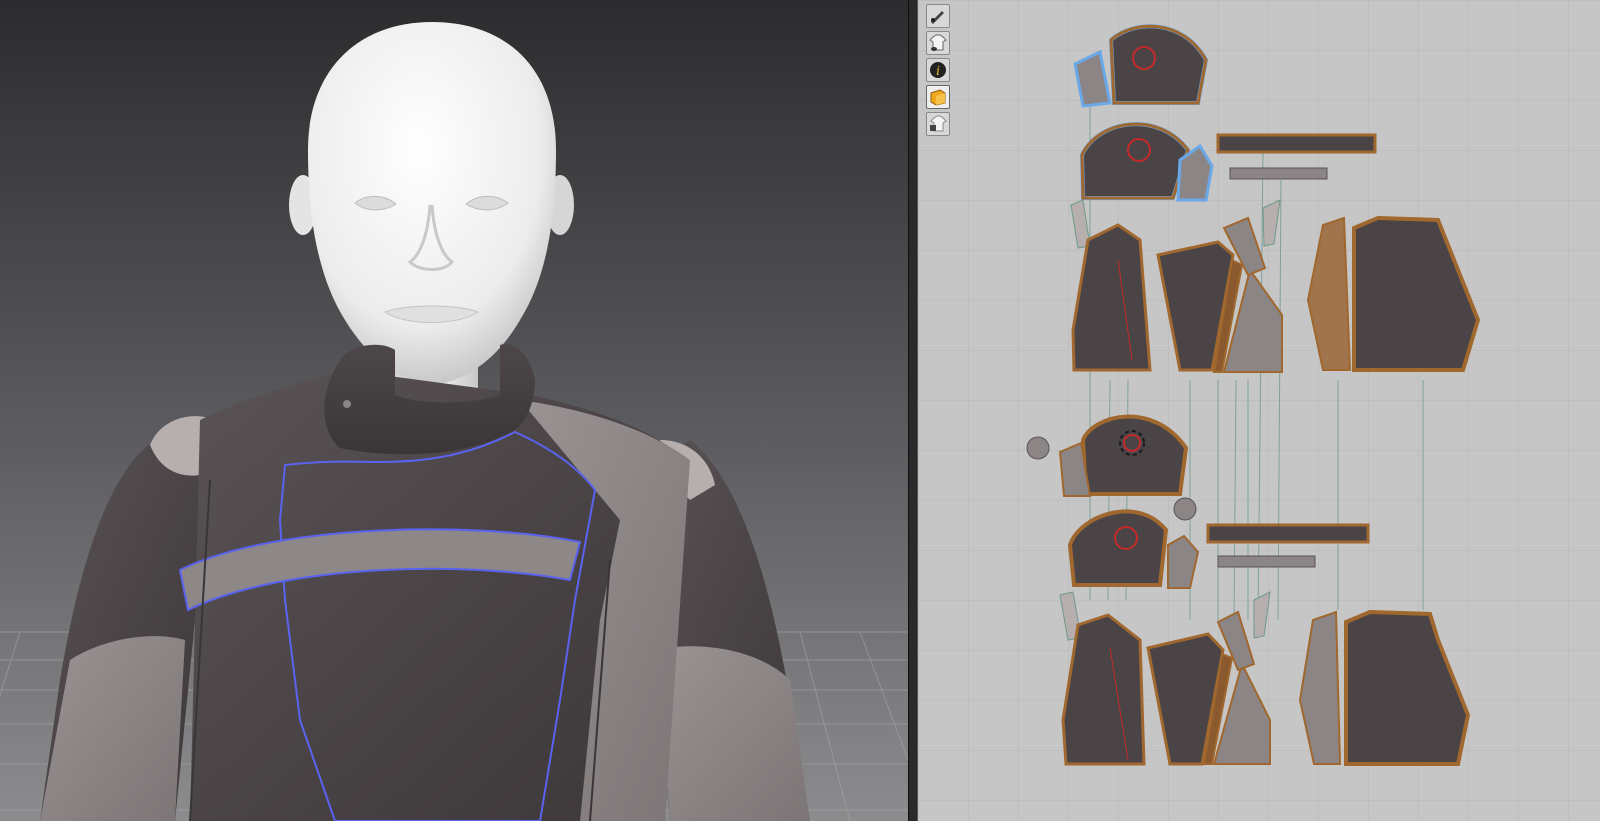  Describe the element at coordinates (938, 16) in the screenshot. I see `edit-pattern-icon` at that location.